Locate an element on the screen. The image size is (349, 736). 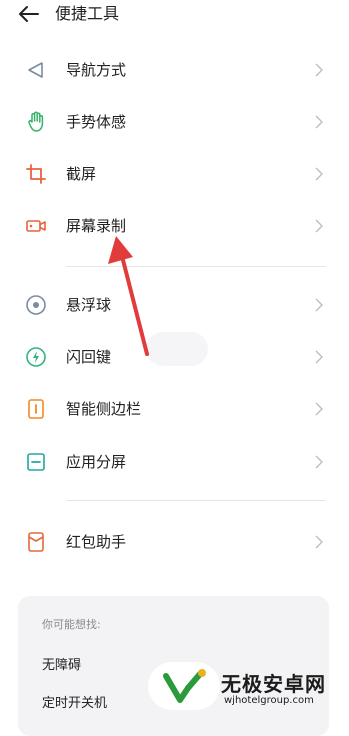
red-envelope-icon is located at coordinates (36, 542).